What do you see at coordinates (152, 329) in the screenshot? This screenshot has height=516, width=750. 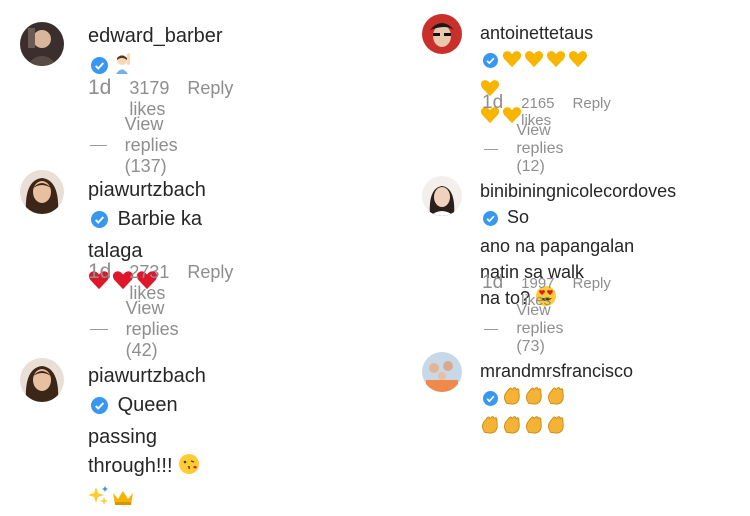 I see `view-replies-label: View replies (42)` at bounding box center [152, 329].